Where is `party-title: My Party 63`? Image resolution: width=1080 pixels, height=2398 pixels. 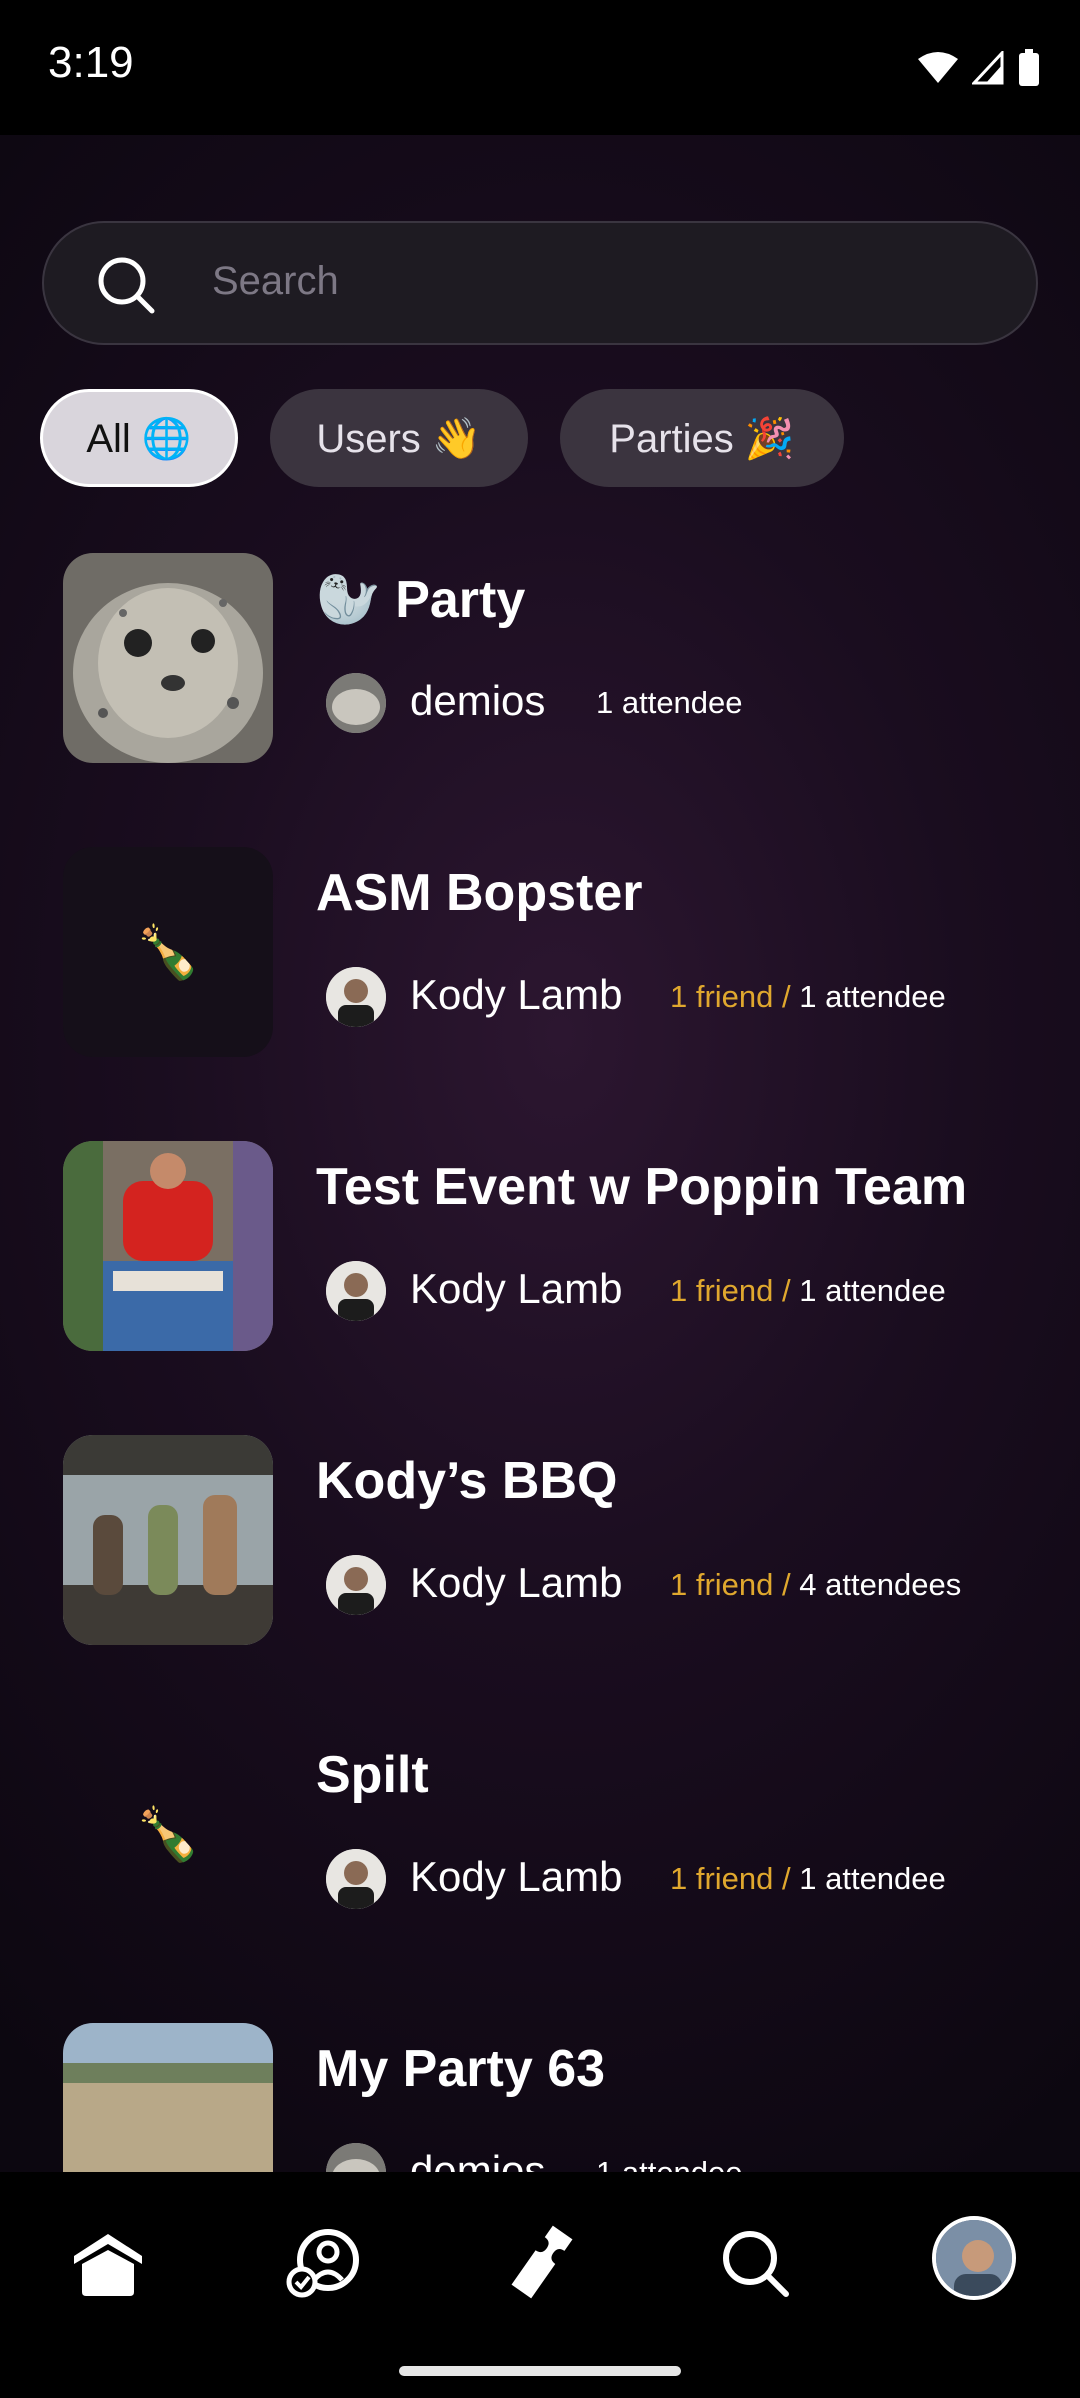
party-title: My Party 63 is located at coordinates (461, 2069).